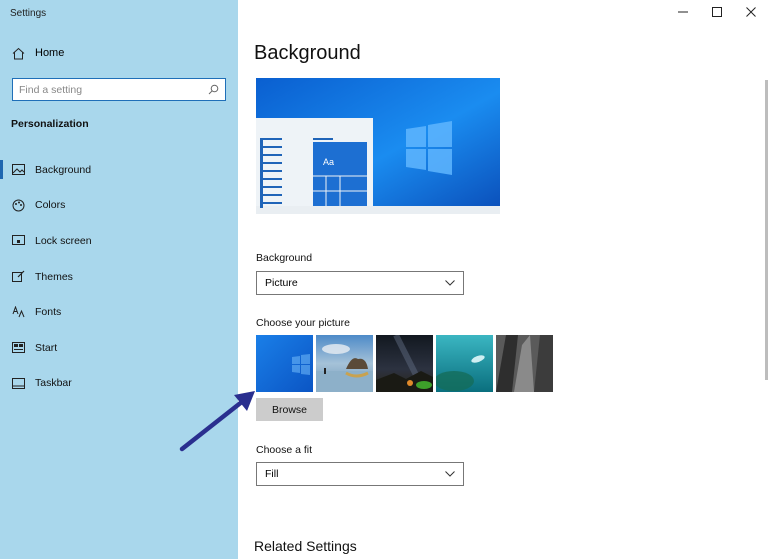 Image resolution: width=768 pixels, height=559 pixels. I want to click on sidebar-item-label: Background, so click(63, 169).